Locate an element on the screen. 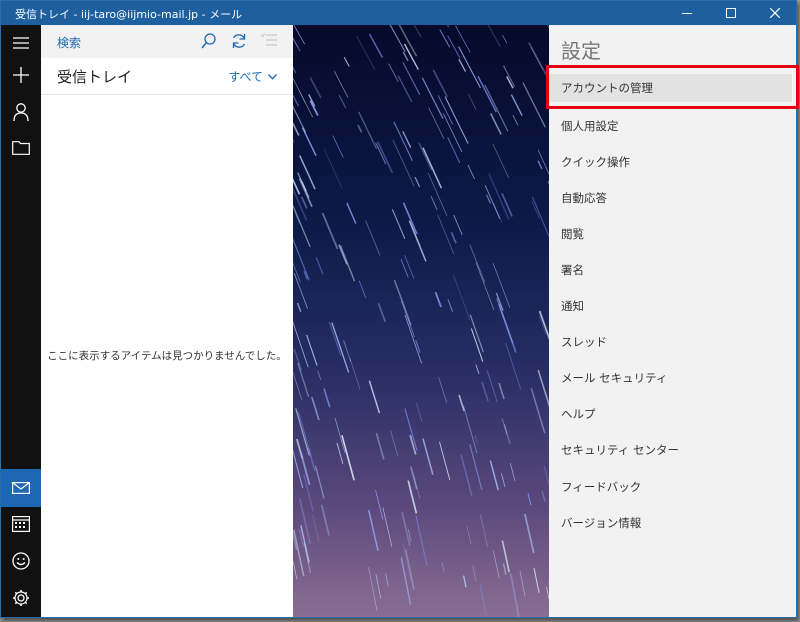  new-mail-button is located at coordinates (21, 75).